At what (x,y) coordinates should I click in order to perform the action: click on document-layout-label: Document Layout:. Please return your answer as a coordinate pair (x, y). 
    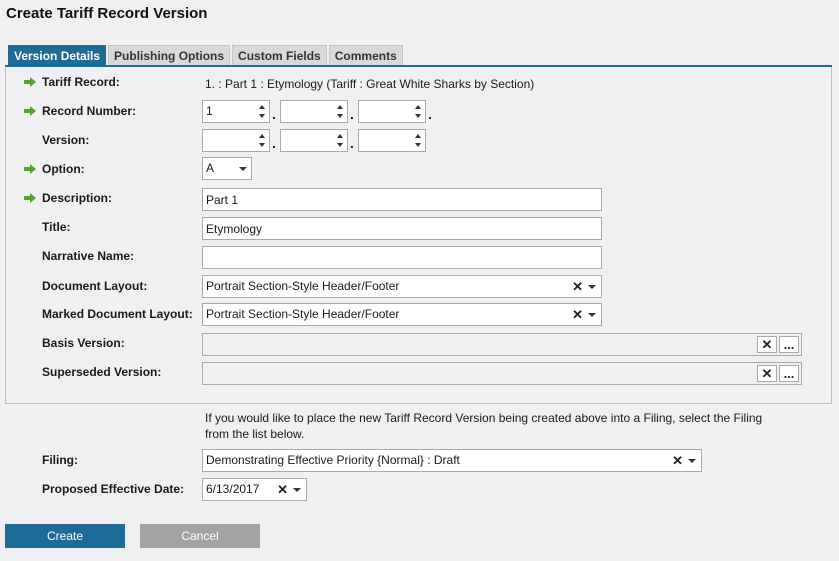
    Looking at the image, I should click on (95, 286).